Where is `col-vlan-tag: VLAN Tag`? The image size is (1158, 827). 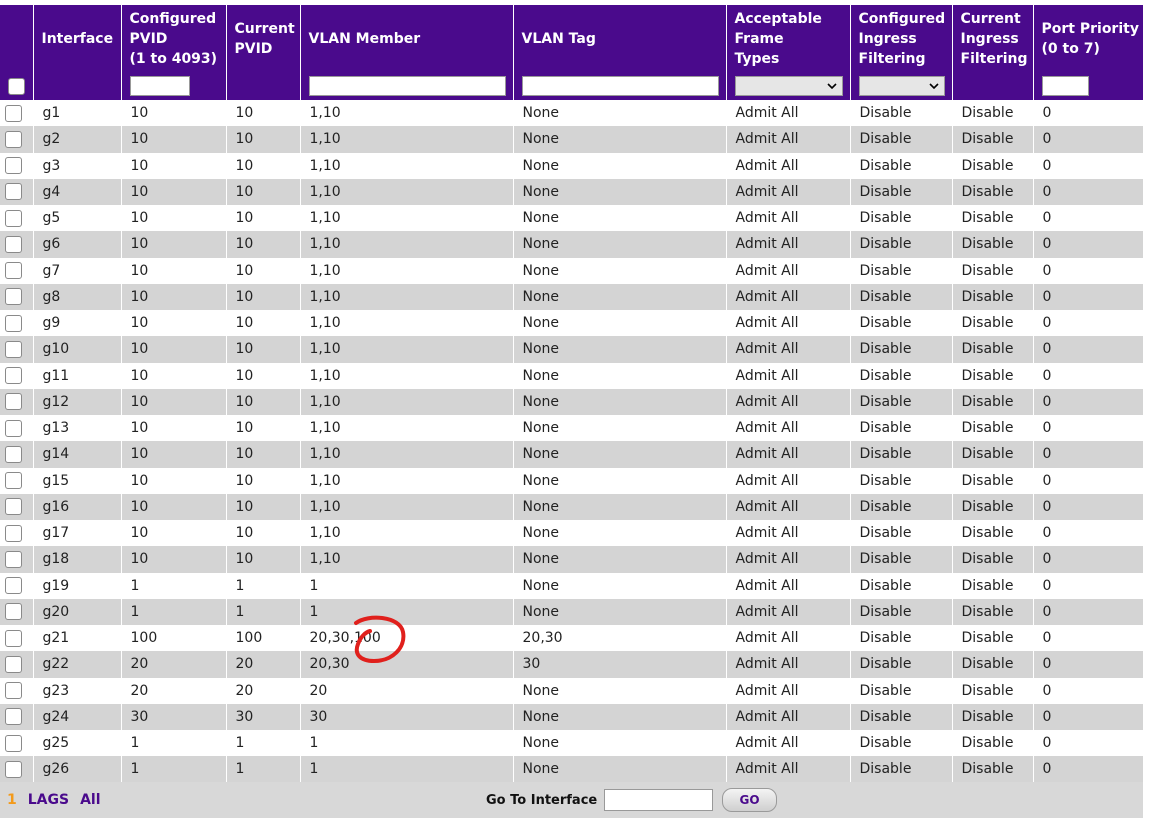 col-vlan-tag: VLAN Tag is located at coordinates (620, 38).